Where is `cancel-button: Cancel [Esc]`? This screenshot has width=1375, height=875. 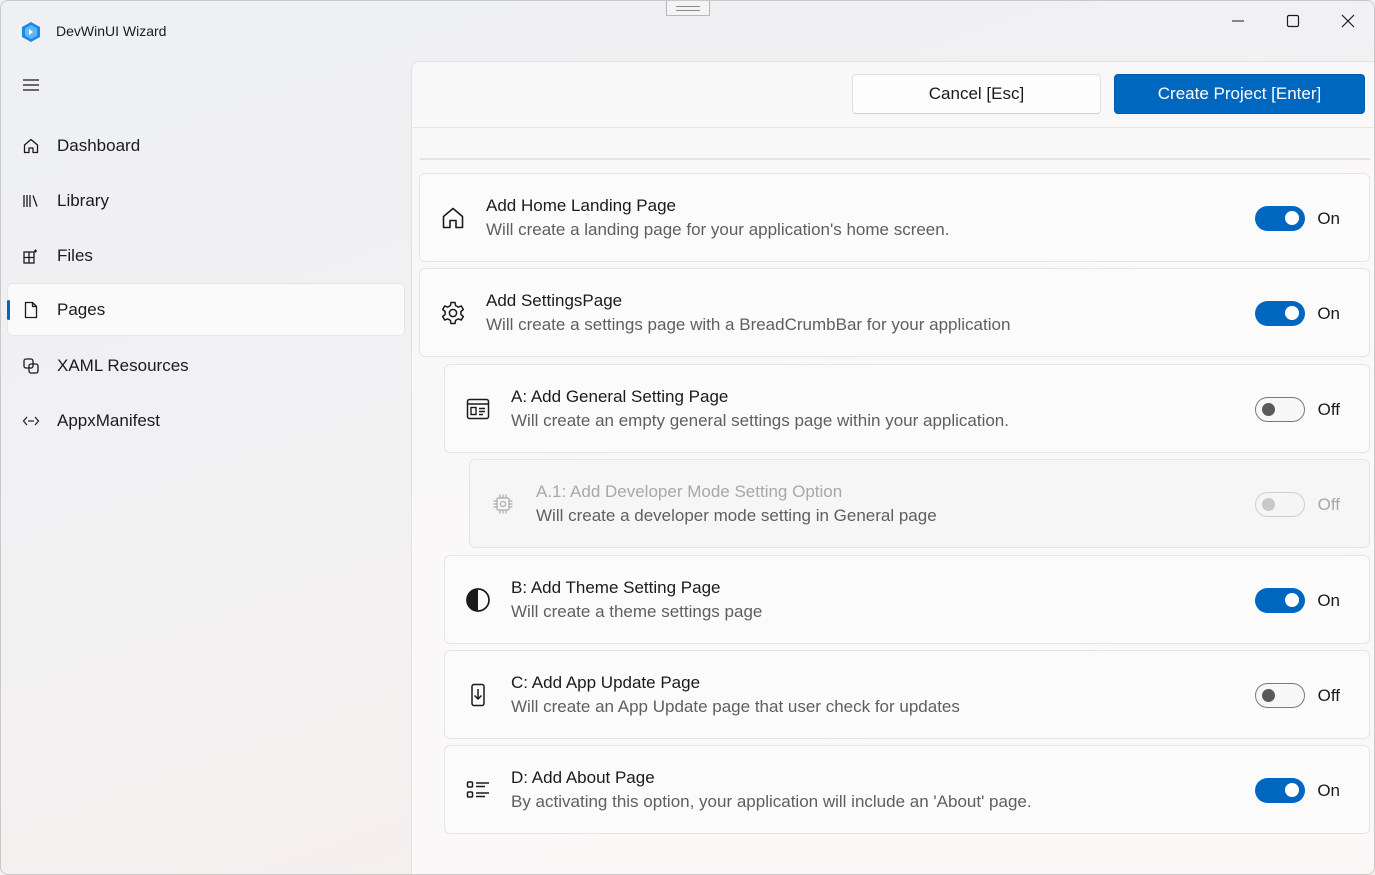
cancel-button: Cancel [Esc] is located at coordinates (976, 94).